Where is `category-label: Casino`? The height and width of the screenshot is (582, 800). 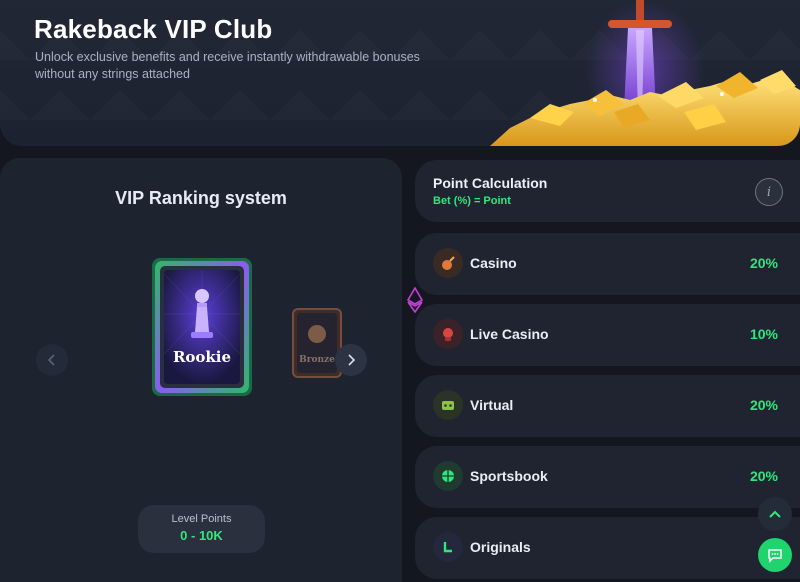
category-label: Casino is located at coordinates (493, 263).